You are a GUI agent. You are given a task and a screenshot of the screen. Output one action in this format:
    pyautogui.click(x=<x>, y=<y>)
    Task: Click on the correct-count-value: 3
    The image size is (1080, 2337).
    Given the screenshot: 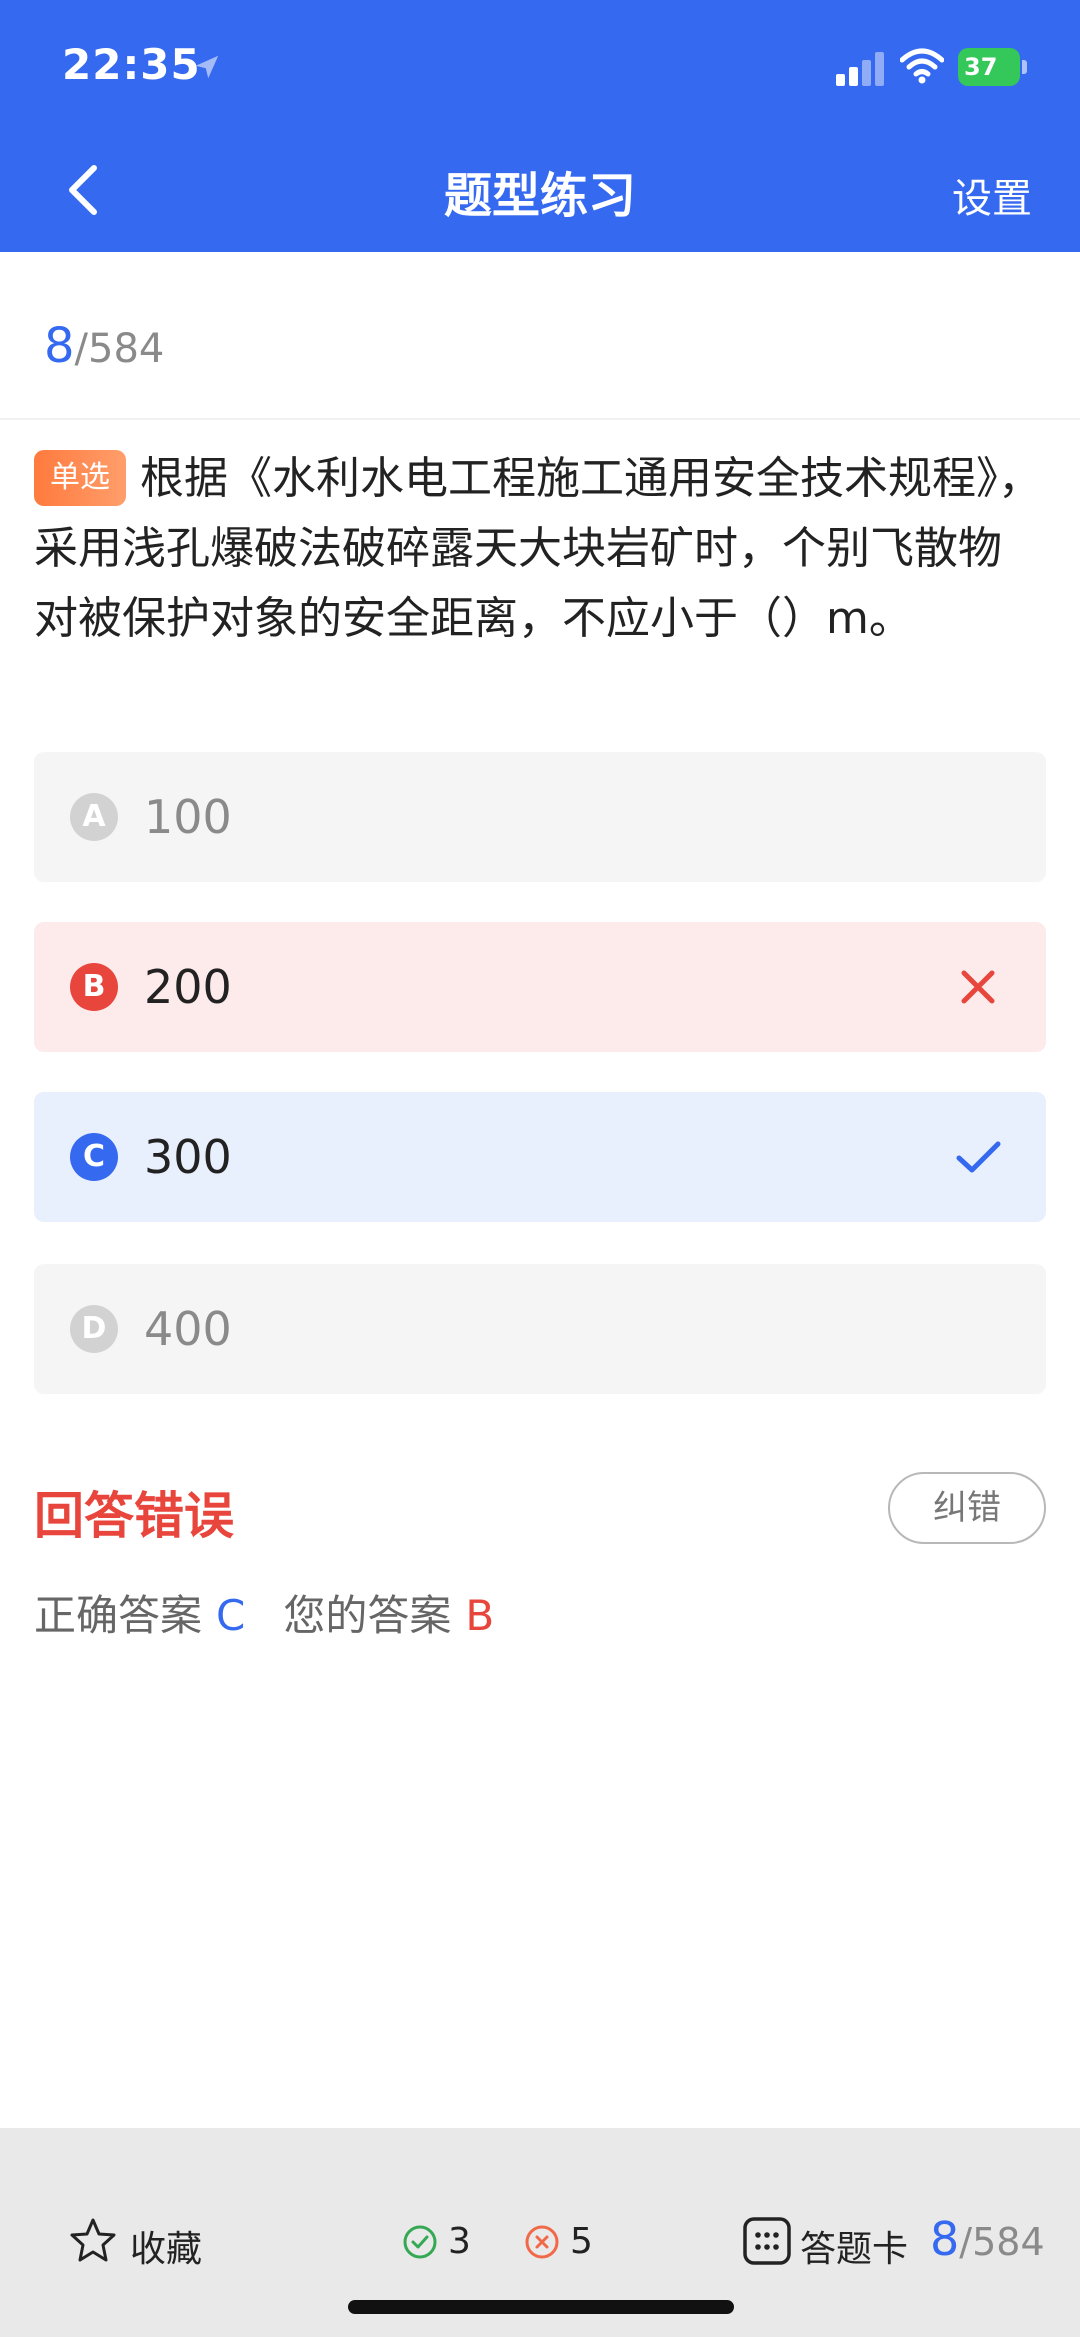 What is the action you would take?
    pyautogui.click(x=459, y=2241)
    